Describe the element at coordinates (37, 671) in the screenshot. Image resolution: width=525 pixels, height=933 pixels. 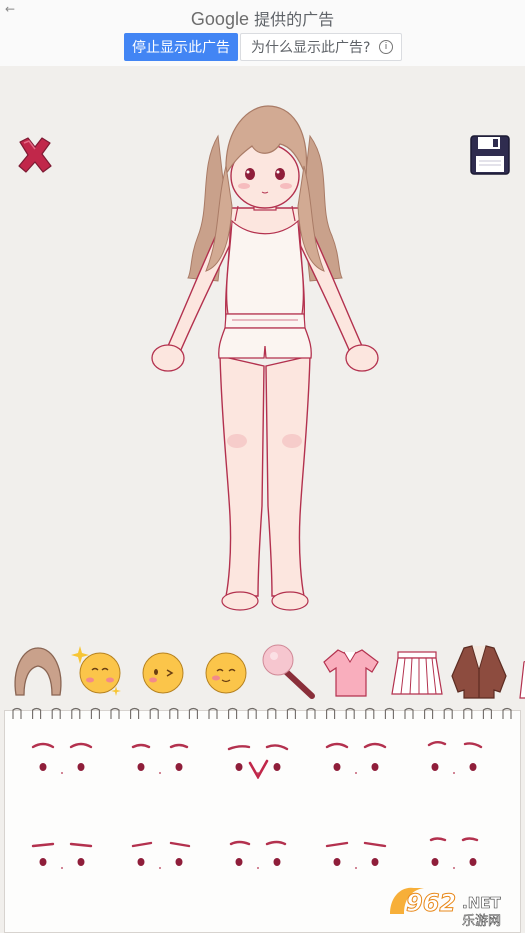
I see `hair-icon` at that location.